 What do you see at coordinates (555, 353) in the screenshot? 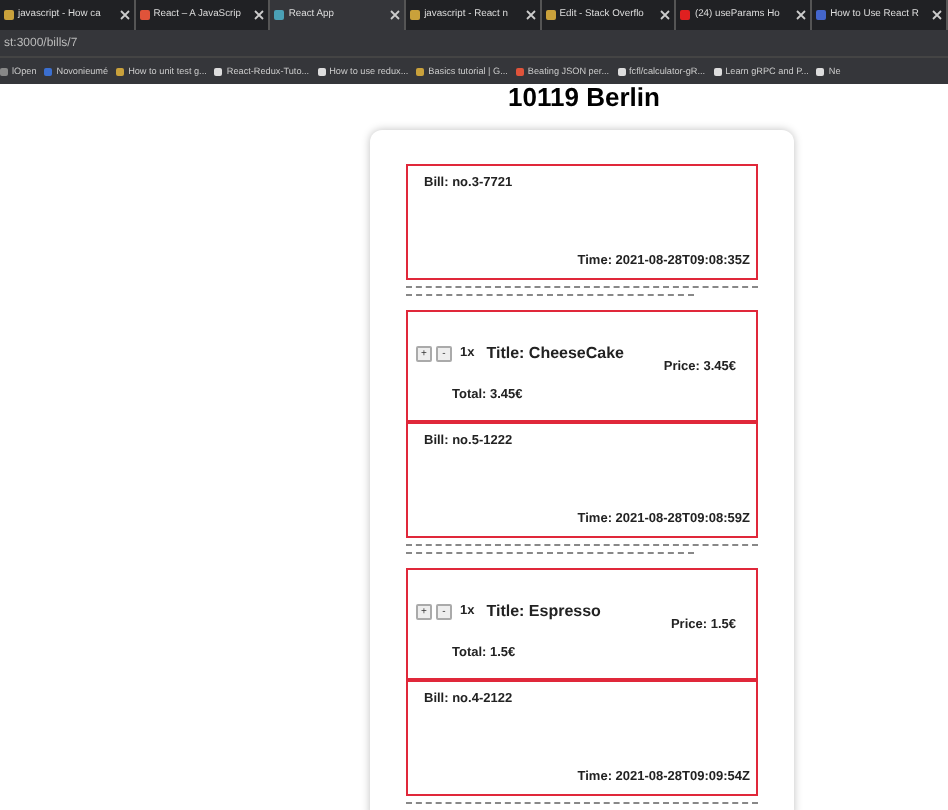
I see `item-title: Title: CheeseCake` at bounding box center [555, 353].